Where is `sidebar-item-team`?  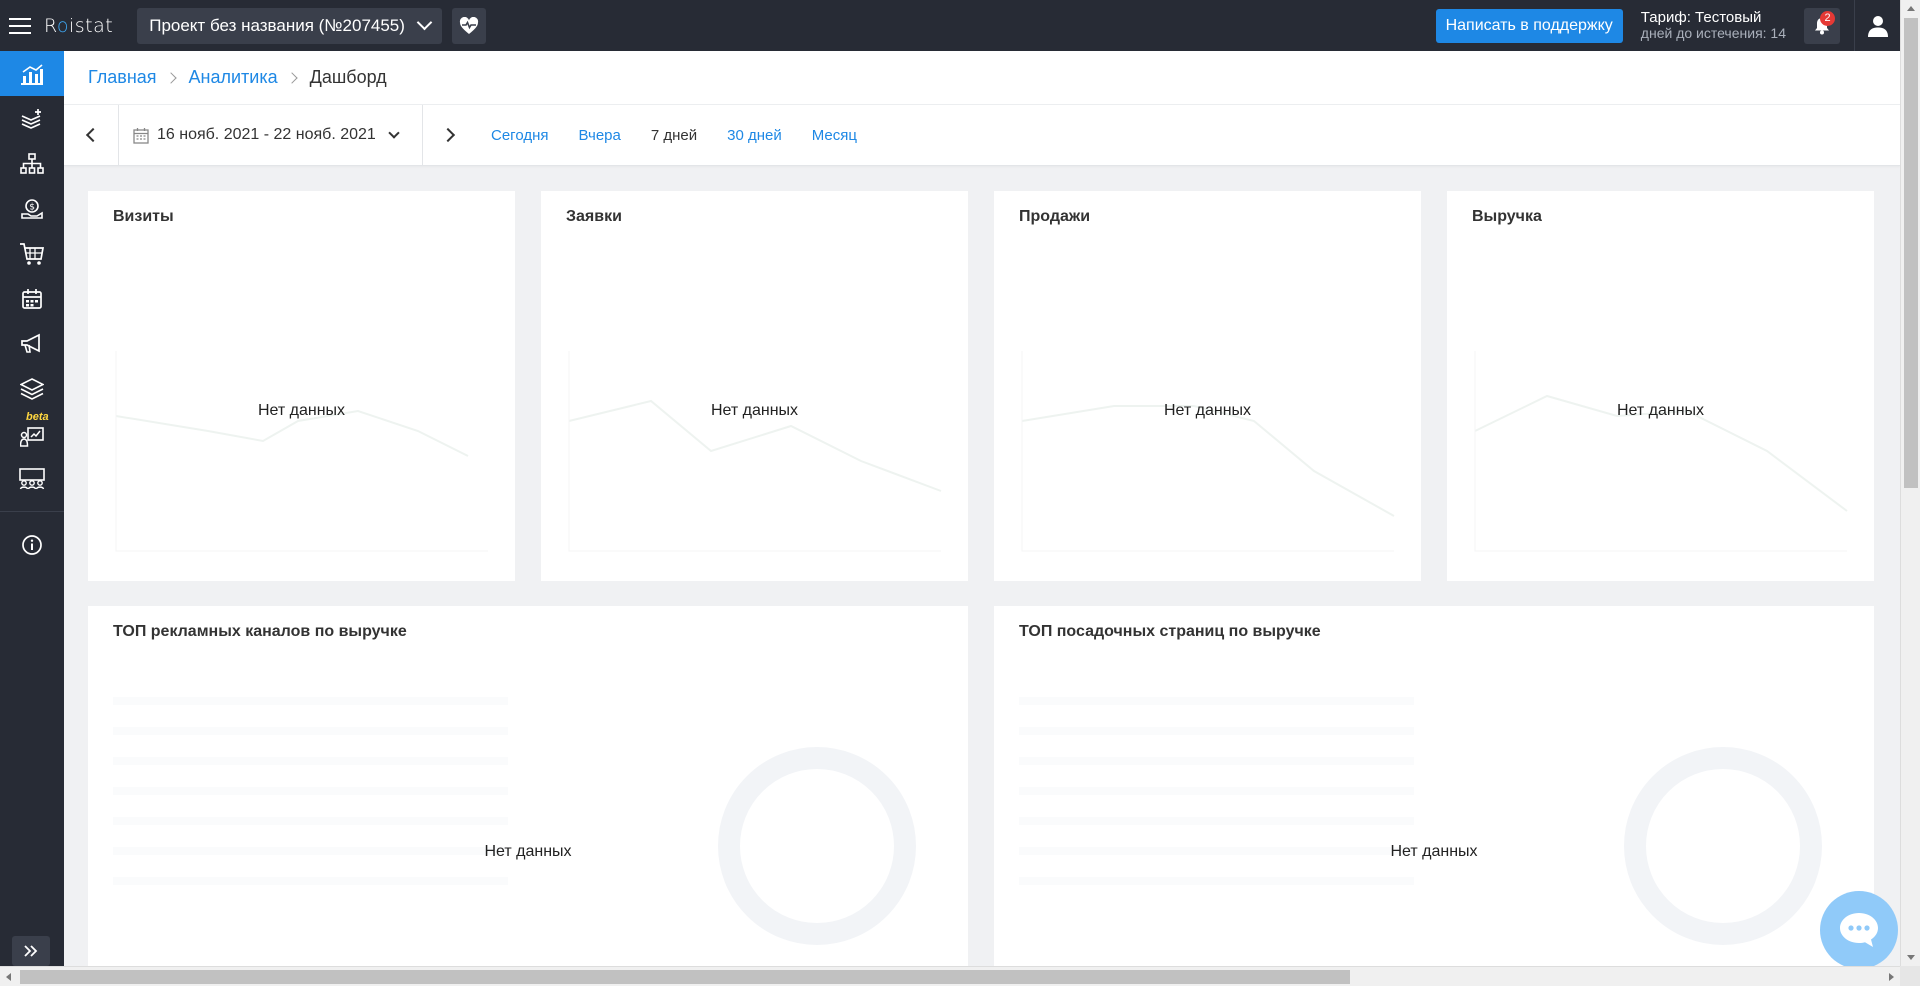 sidebar-item-team is located at coordinates (32, 478).